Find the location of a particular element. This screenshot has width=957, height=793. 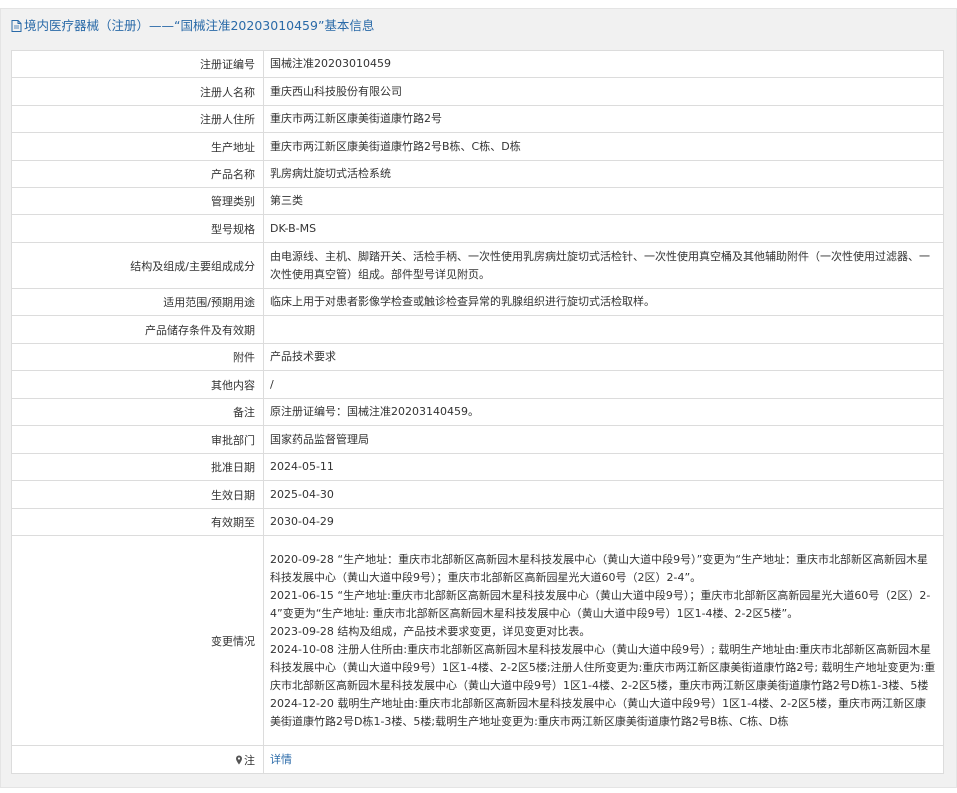

row-value: 产品技术要求 is located at coordinates (603, 357).